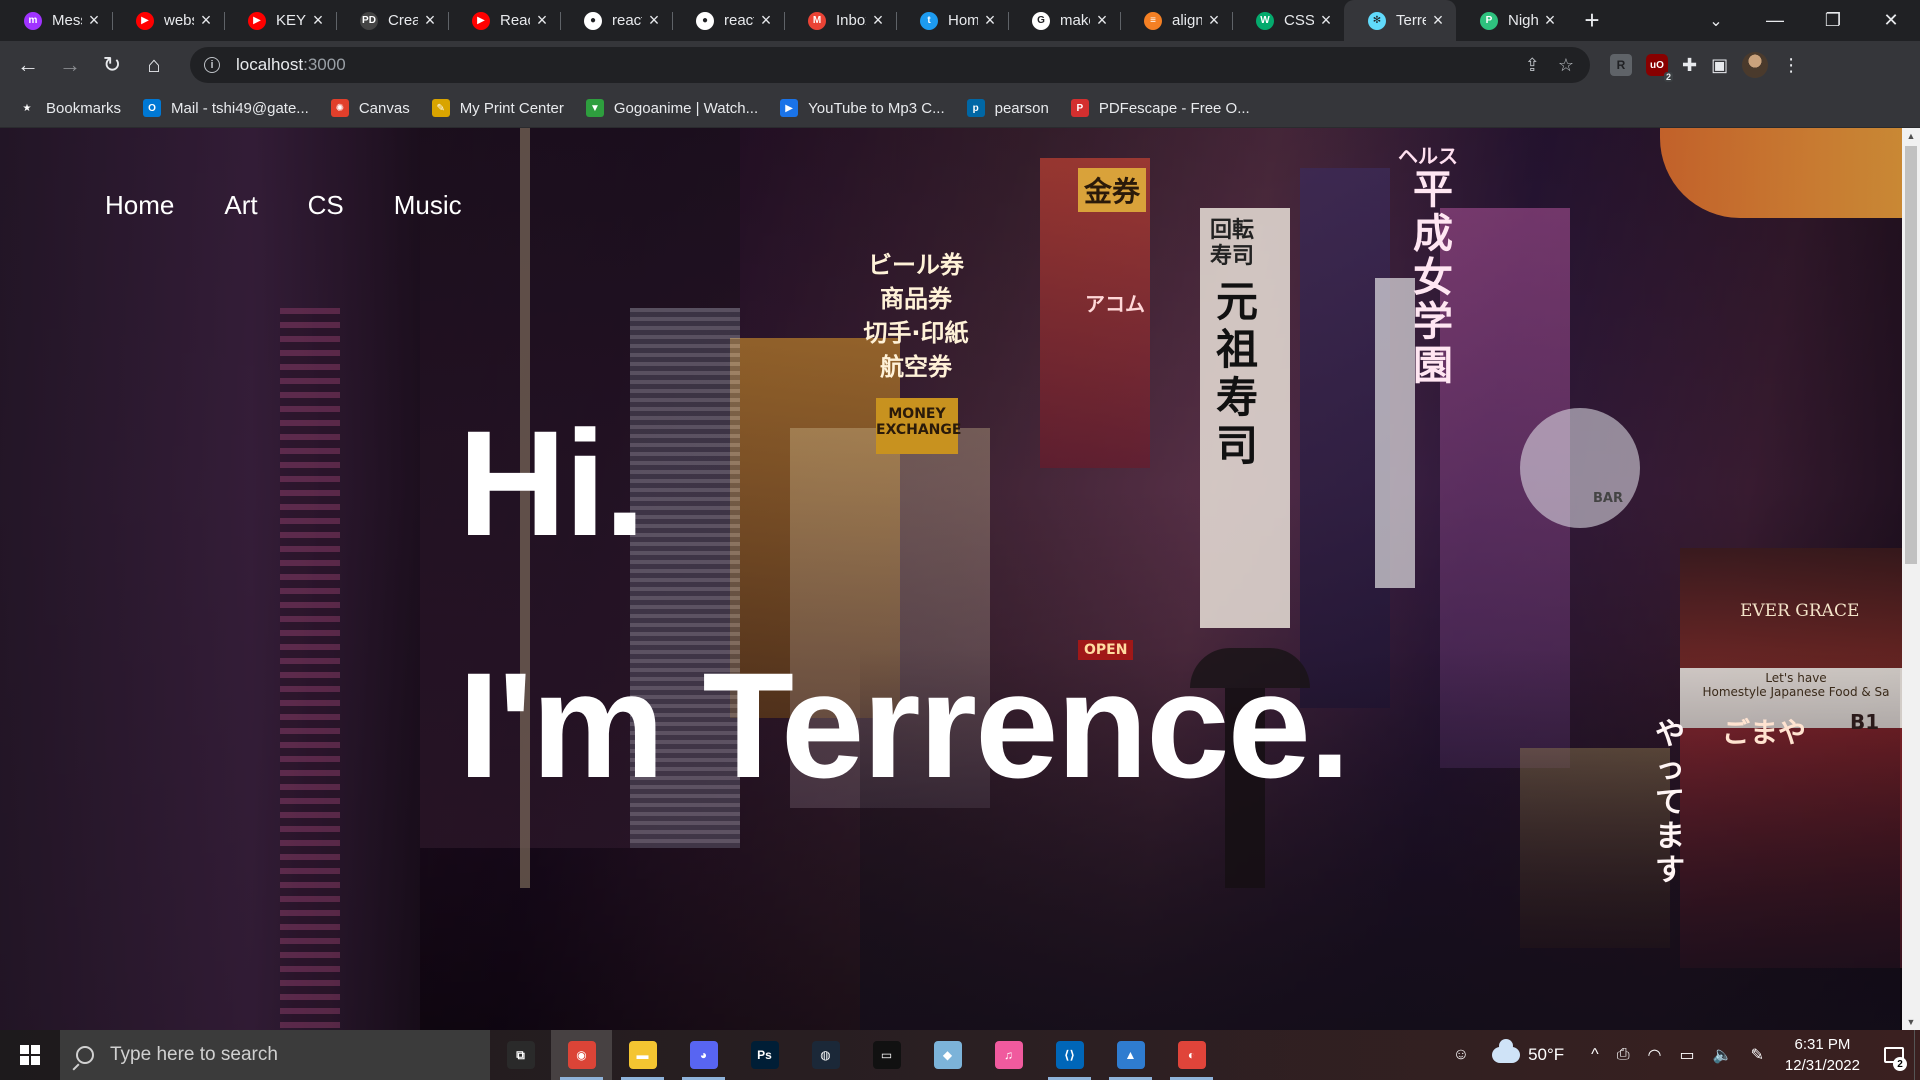  I want to click on tab-search-icon: ⌄, so click(1716, 20).